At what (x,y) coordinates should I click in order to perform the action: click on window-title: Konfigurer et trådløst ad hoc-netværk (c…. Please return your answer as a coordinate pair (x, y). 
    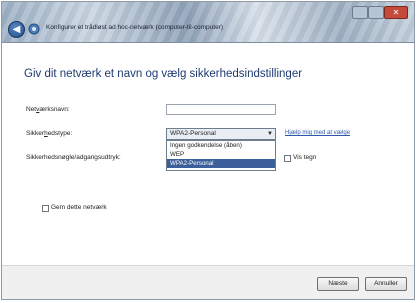
    Looking at the image, I should click on (135, 27).